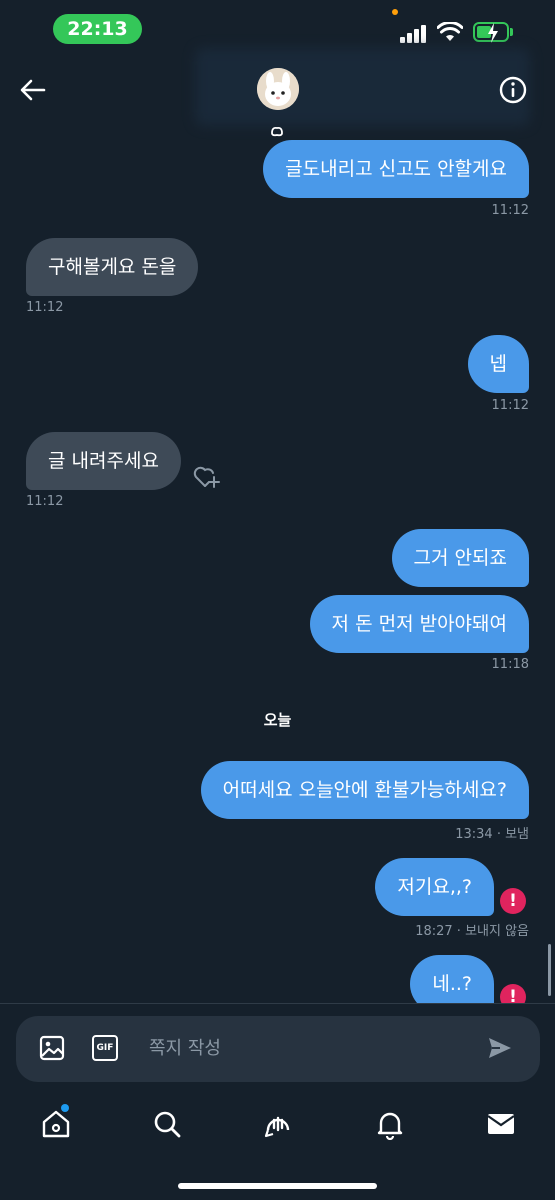 The width and height of the screenshot is (555, 1200). Describe the element at coordinates (450, 31) in the screenshot. I see `wifi-icon` at that location.